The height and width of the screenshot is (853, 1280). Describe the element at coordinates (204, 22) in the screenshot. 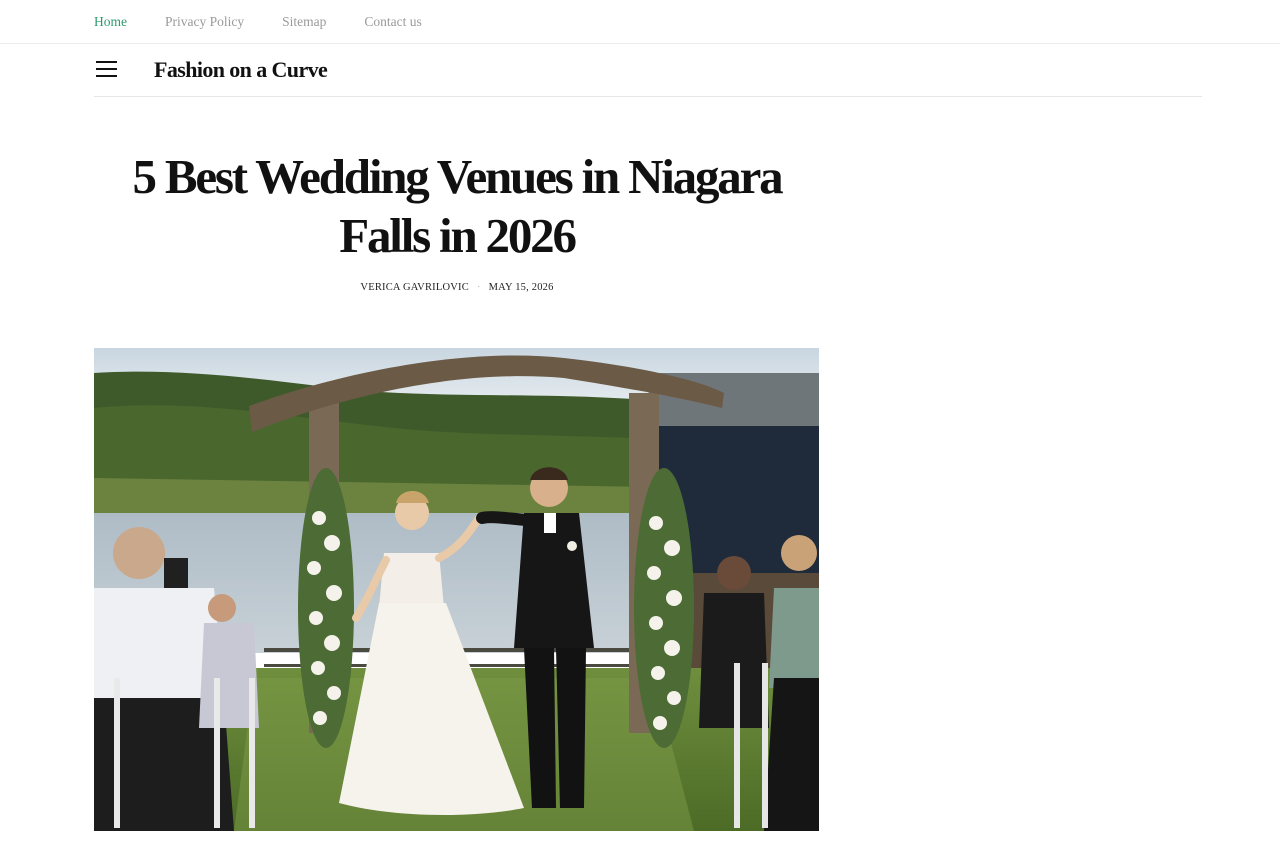

I see `nav-privacy-policy-link: Privacy Policy` at that location.